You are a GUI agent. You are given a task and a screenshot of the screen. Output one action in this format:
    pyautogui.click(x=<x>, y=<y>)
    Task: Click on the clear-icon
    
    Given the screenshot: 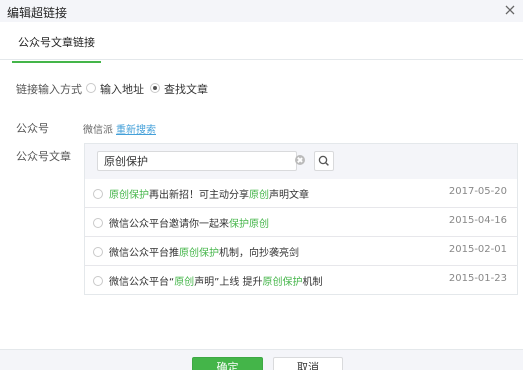 What is the action you would take?
    pyautogui.click(x=300, y=160)
    